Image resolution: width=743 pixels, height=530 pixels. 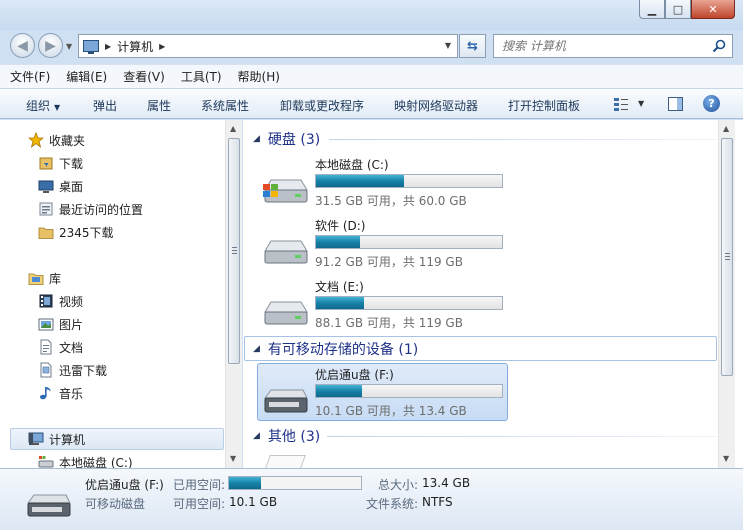 What do you see at coordinates (46, 301) in the screenshot?
I see `video-icon` at bounding box center [46, 301].